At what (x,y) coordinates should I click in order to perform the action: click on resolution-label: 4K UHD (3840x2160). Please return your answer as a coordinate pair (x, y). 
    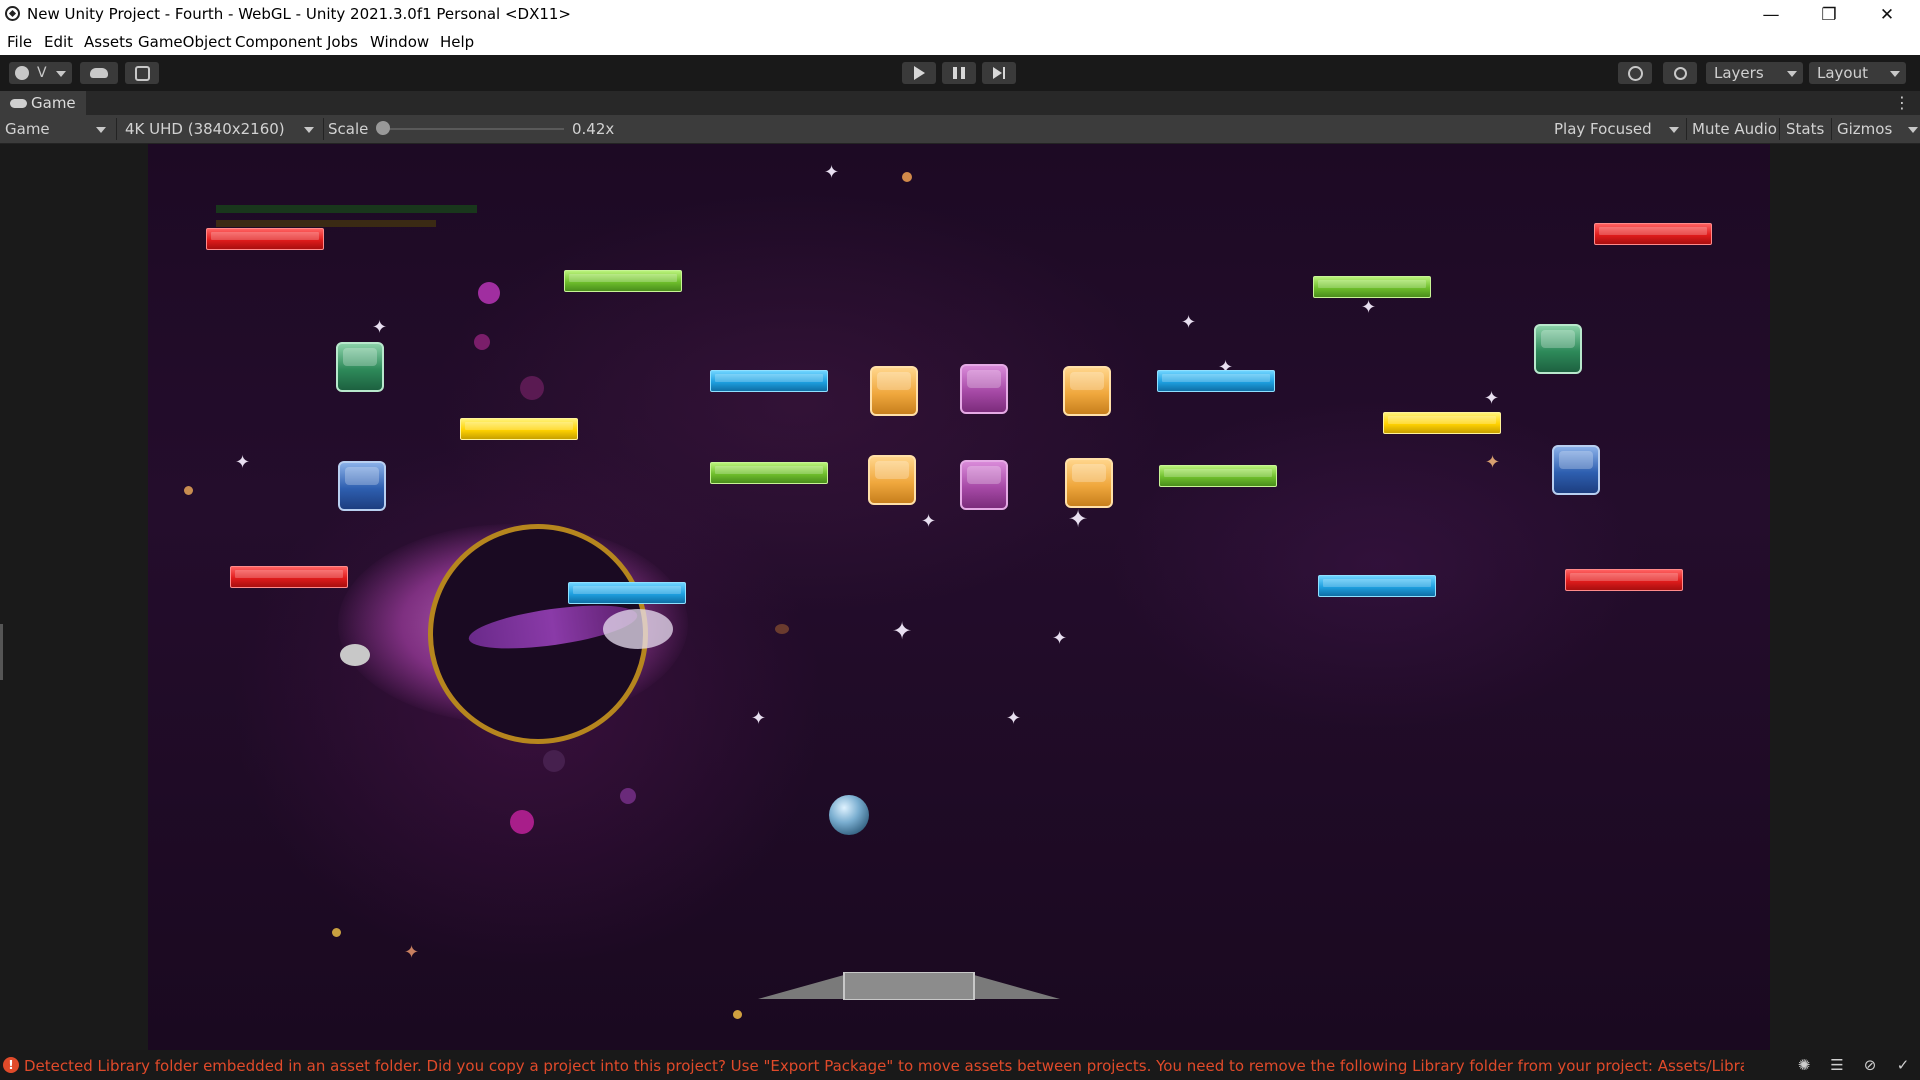
    Looking at the image, I should click on (205, 129).